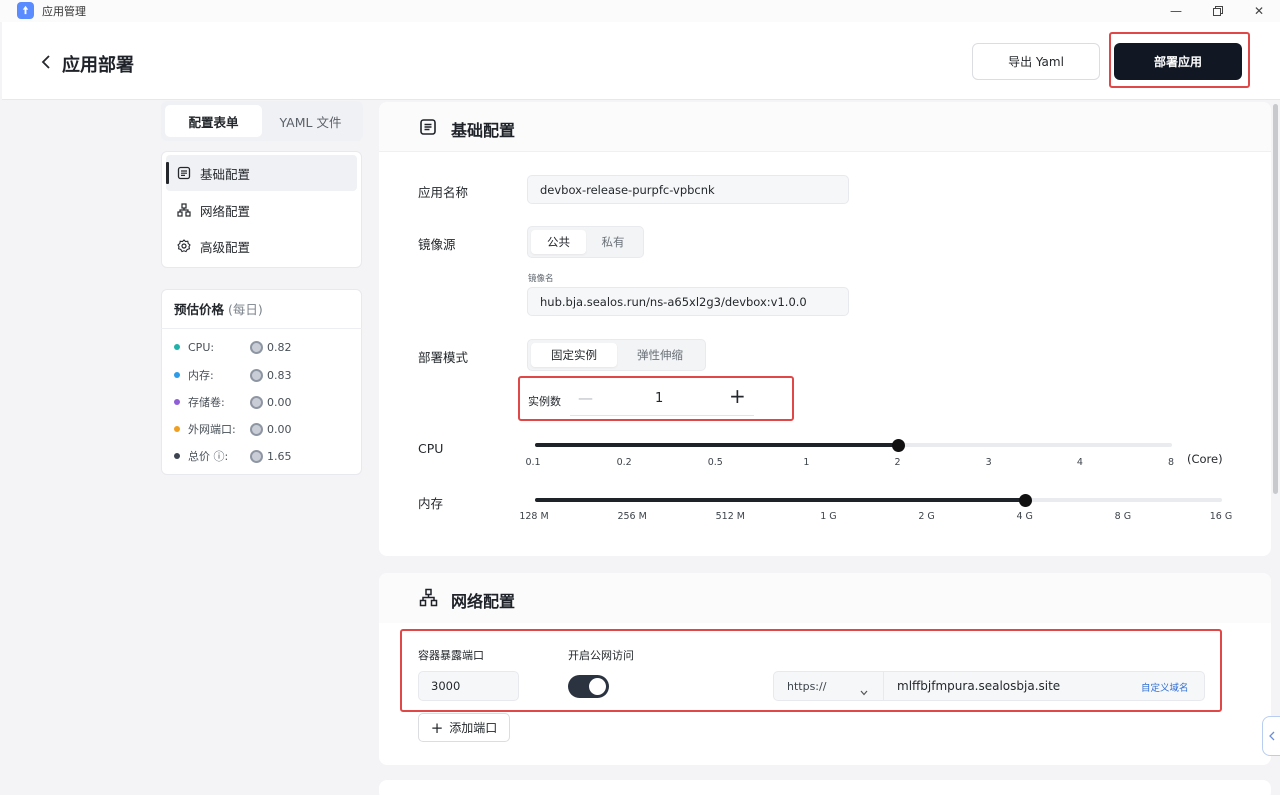 The width and height of the screenshot is (1280, 795). Describe the element at coordinates (261, 173) in the screenshot. I see `nav-item-basic: 基础配置` at that location.